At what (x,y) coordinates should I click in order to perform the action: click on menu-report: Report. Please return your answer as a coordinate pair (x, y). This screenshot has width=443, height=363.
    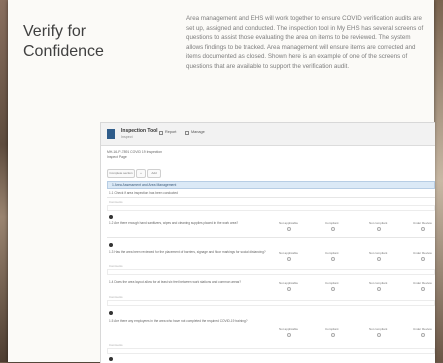
    Looking at the image, I should click on (170, 132).